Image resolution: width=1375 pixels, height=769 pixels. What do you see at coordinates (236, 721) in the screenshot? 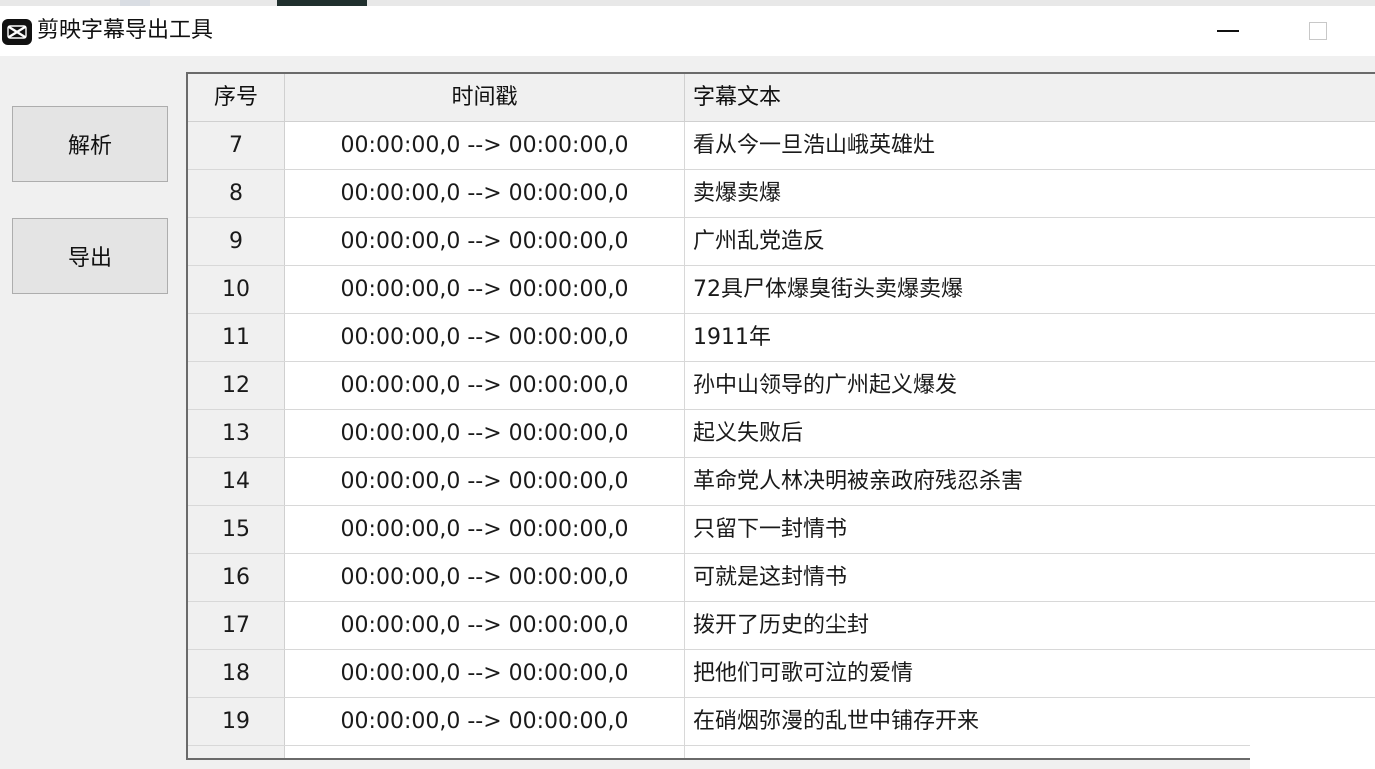
I see `cell-index: 19` at bounding box center [236, 721].